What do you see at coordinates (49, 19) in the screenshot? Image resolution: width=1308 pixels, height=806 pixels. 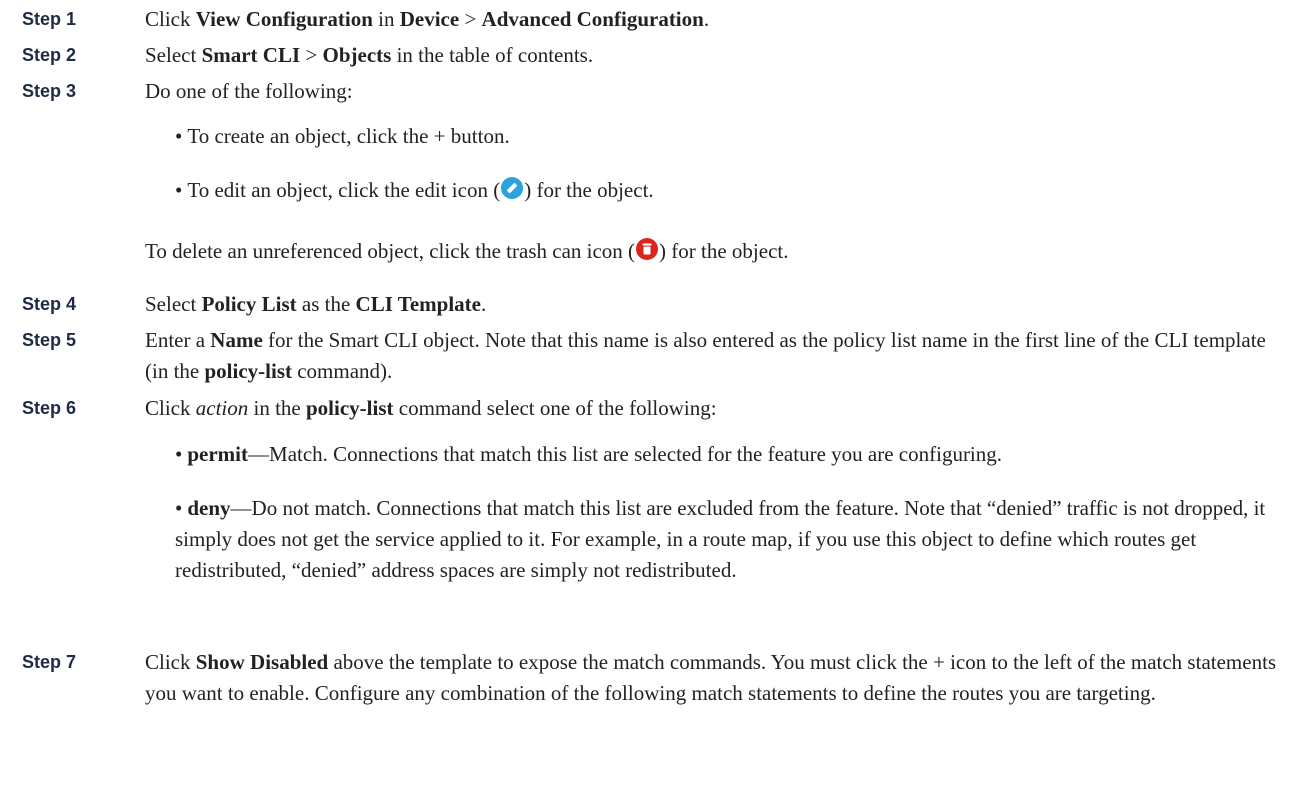 I see `step-1-label: Step 1` at bounding box center [49, 19].